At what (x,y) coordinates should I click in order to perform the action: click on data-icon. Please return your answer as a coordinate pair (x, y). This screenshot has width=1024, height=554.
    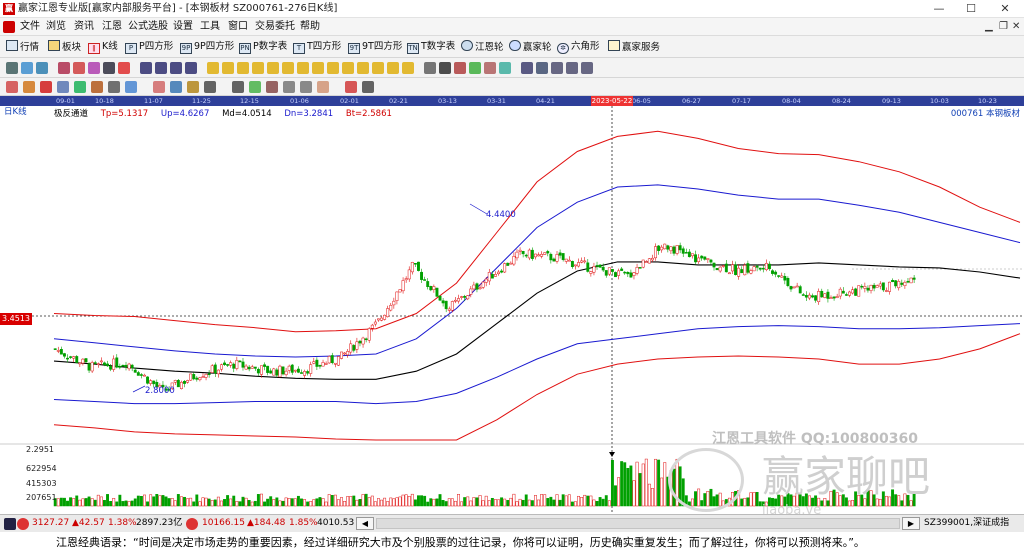
    Looking at the image, I should click on (42, 68).